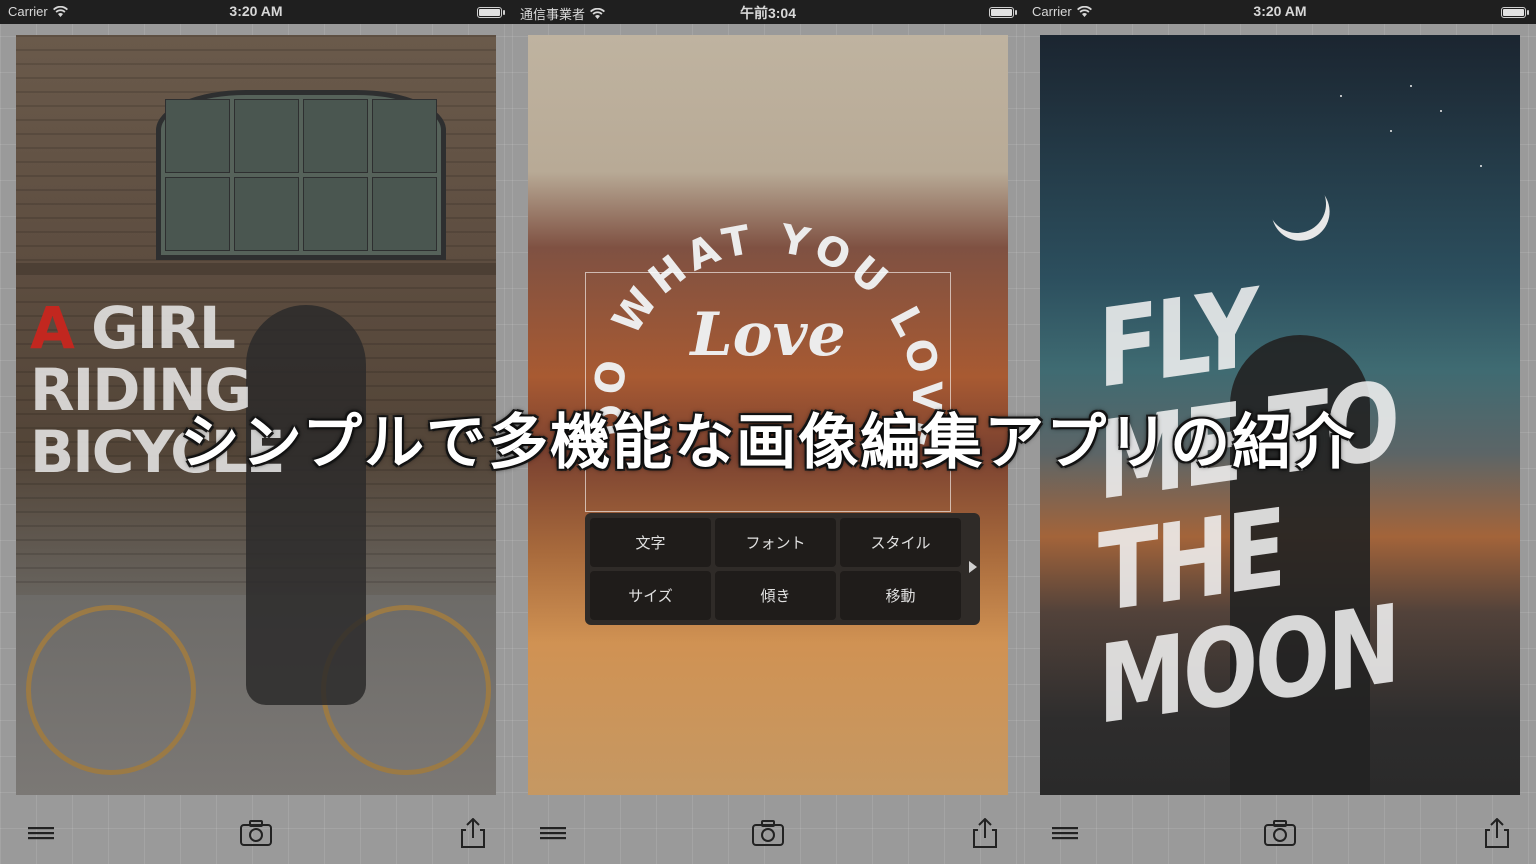 The height and width of the screenshot is (864, 1536). What do you see at coordinates (52, 328) in the screenshot?
I see `accent-letter: A` at bounding box center [52, 328].